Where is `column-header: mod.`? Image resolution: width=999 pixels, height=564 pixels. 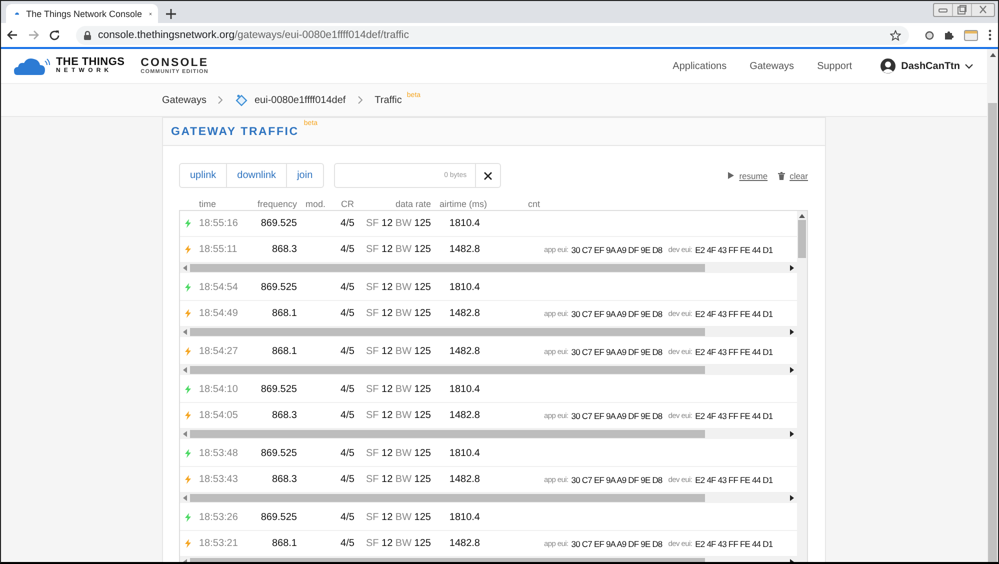
column-header: mod. is located at coordinates (315, 203).